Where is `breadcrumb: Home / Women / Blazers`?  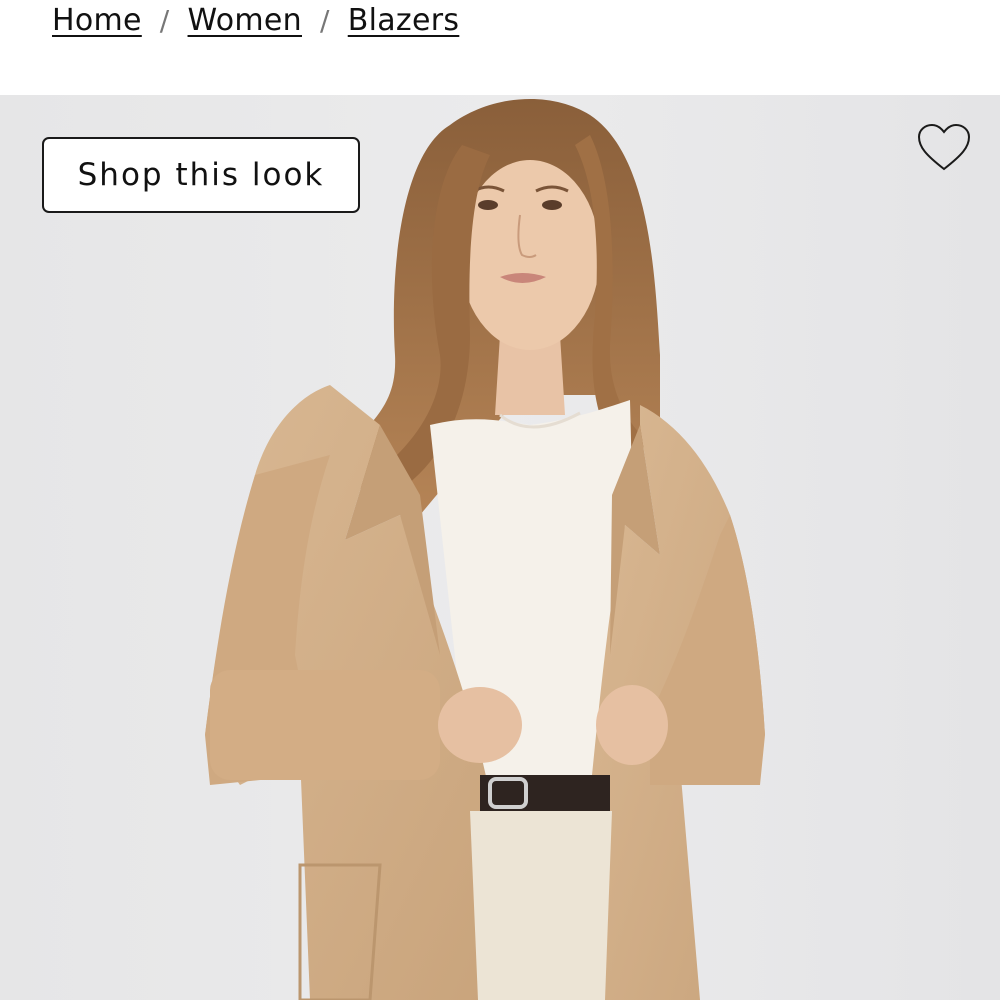
breadcrumb: Home / Women / Blazers is located at coordinates (255, 20).